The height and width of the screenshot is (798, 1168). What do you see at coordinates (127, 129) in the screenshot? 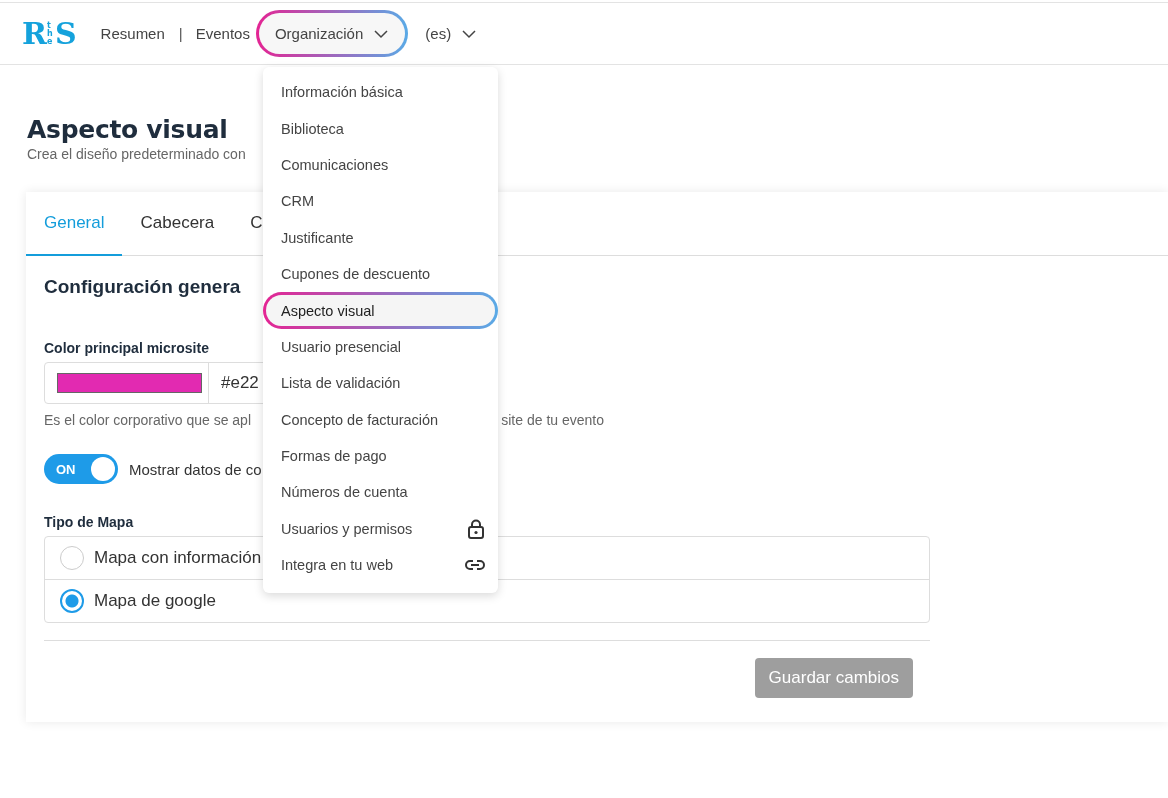
I see `page-title: Aspecto visual` at bounding box center [127, 129].